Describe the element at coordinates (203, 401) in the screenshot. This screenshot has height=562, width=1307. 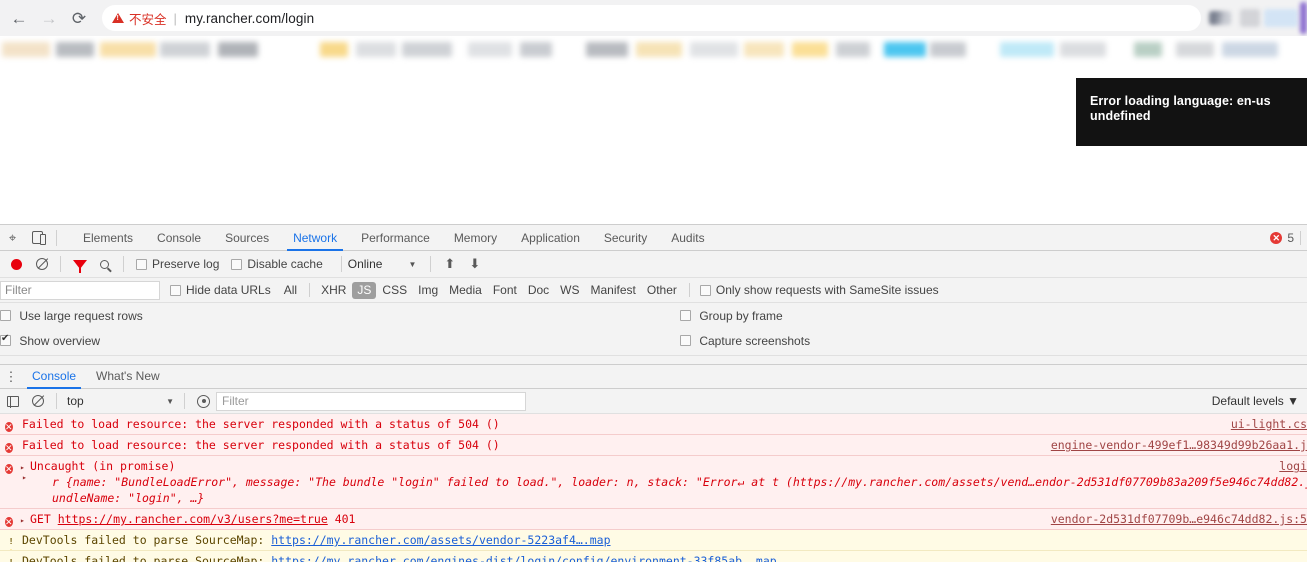
I see `live-expression-icon` at that location.